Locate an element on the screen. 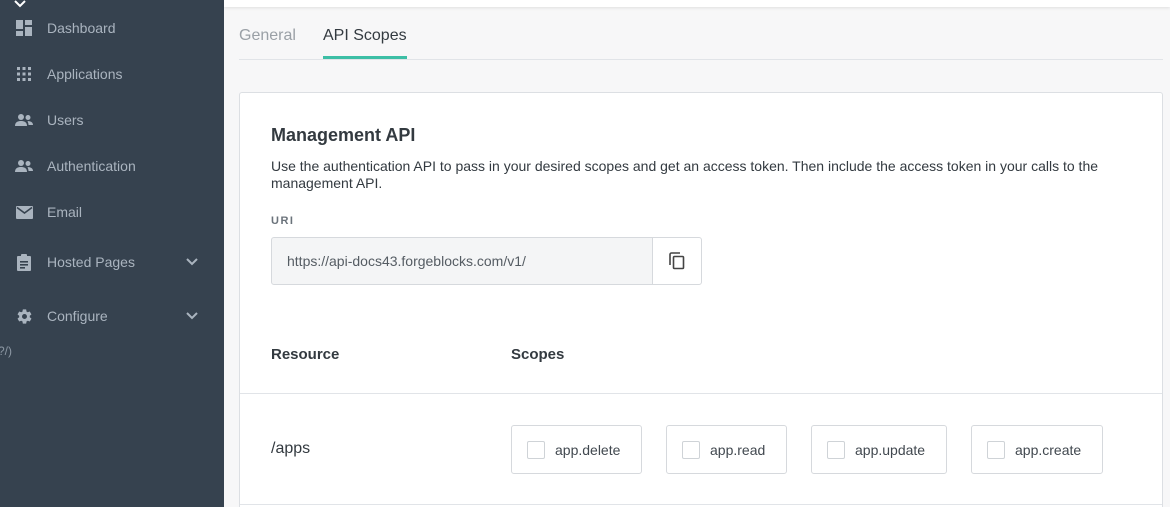  tab-api-scopes: API Scopes is located at coordinates (365, 43).